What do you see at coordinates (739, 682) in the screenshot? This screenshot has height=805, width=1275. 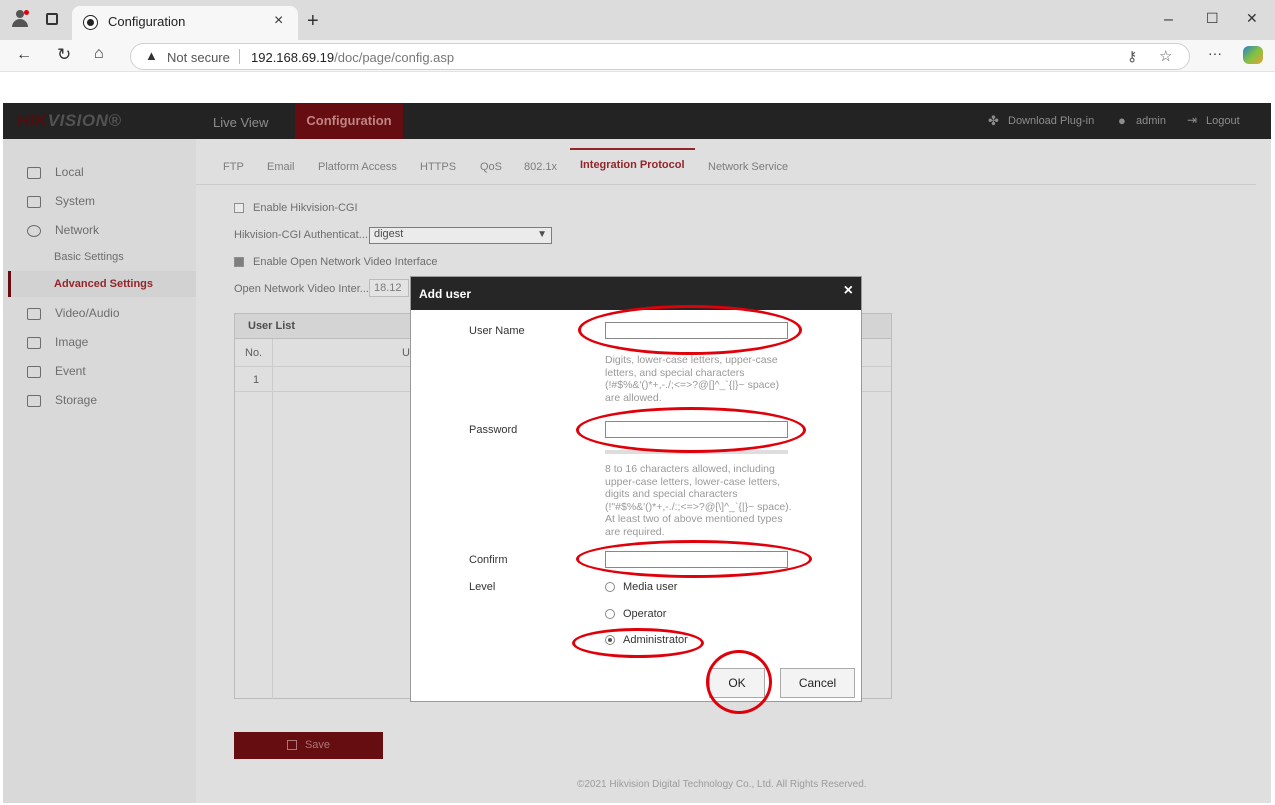 I see `annotation-ring-ok` at bounding box center [739, 682].